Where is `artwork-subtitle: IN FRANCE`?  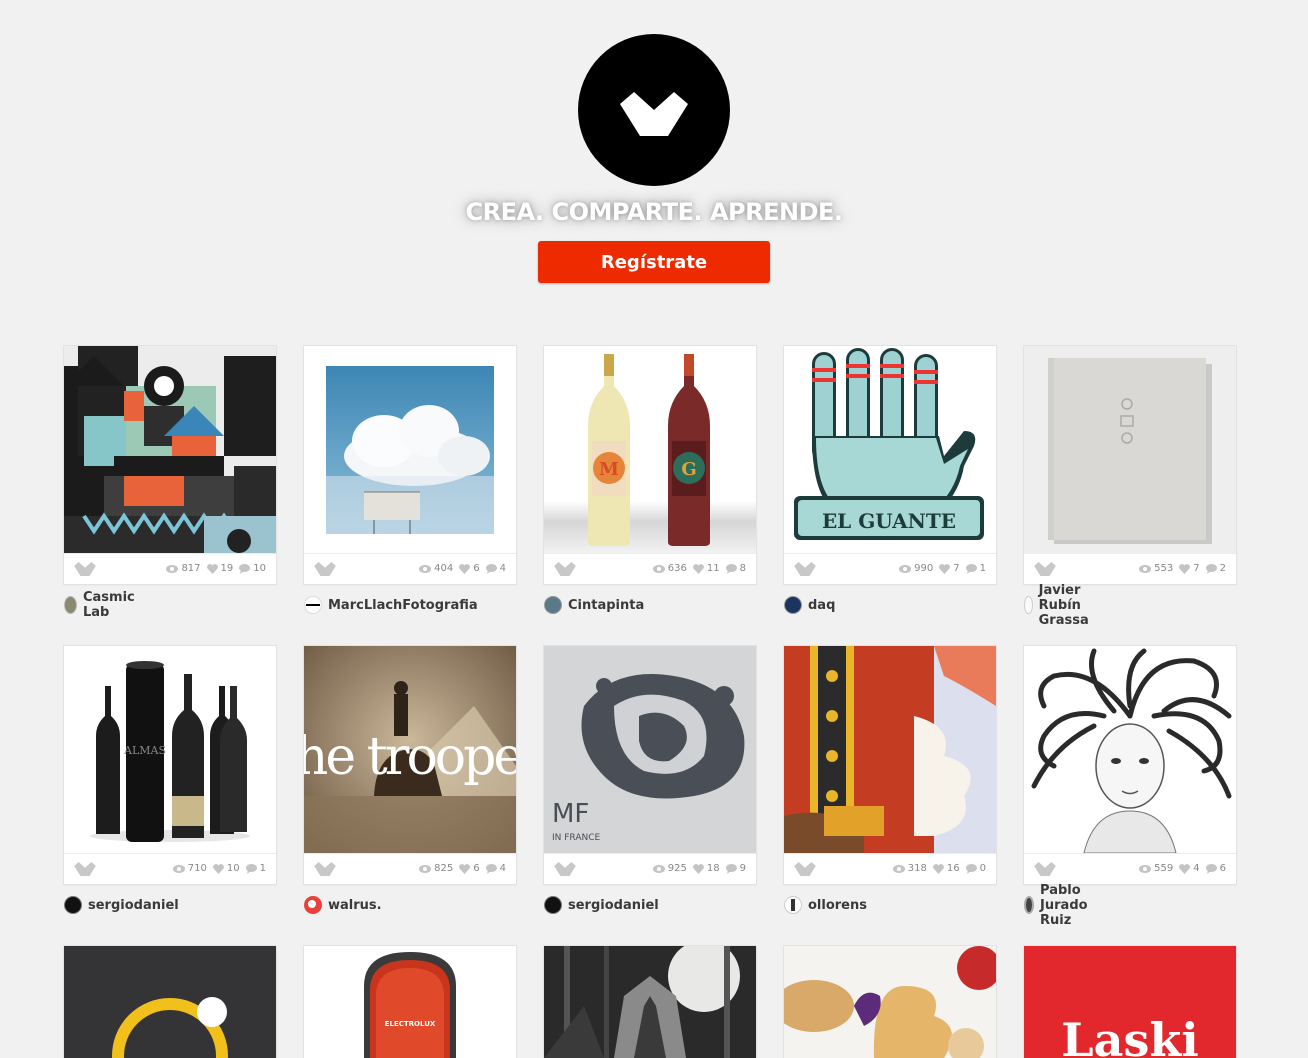 artwork-subtitle: IN FRANCE is located at coordinates (576, 838).